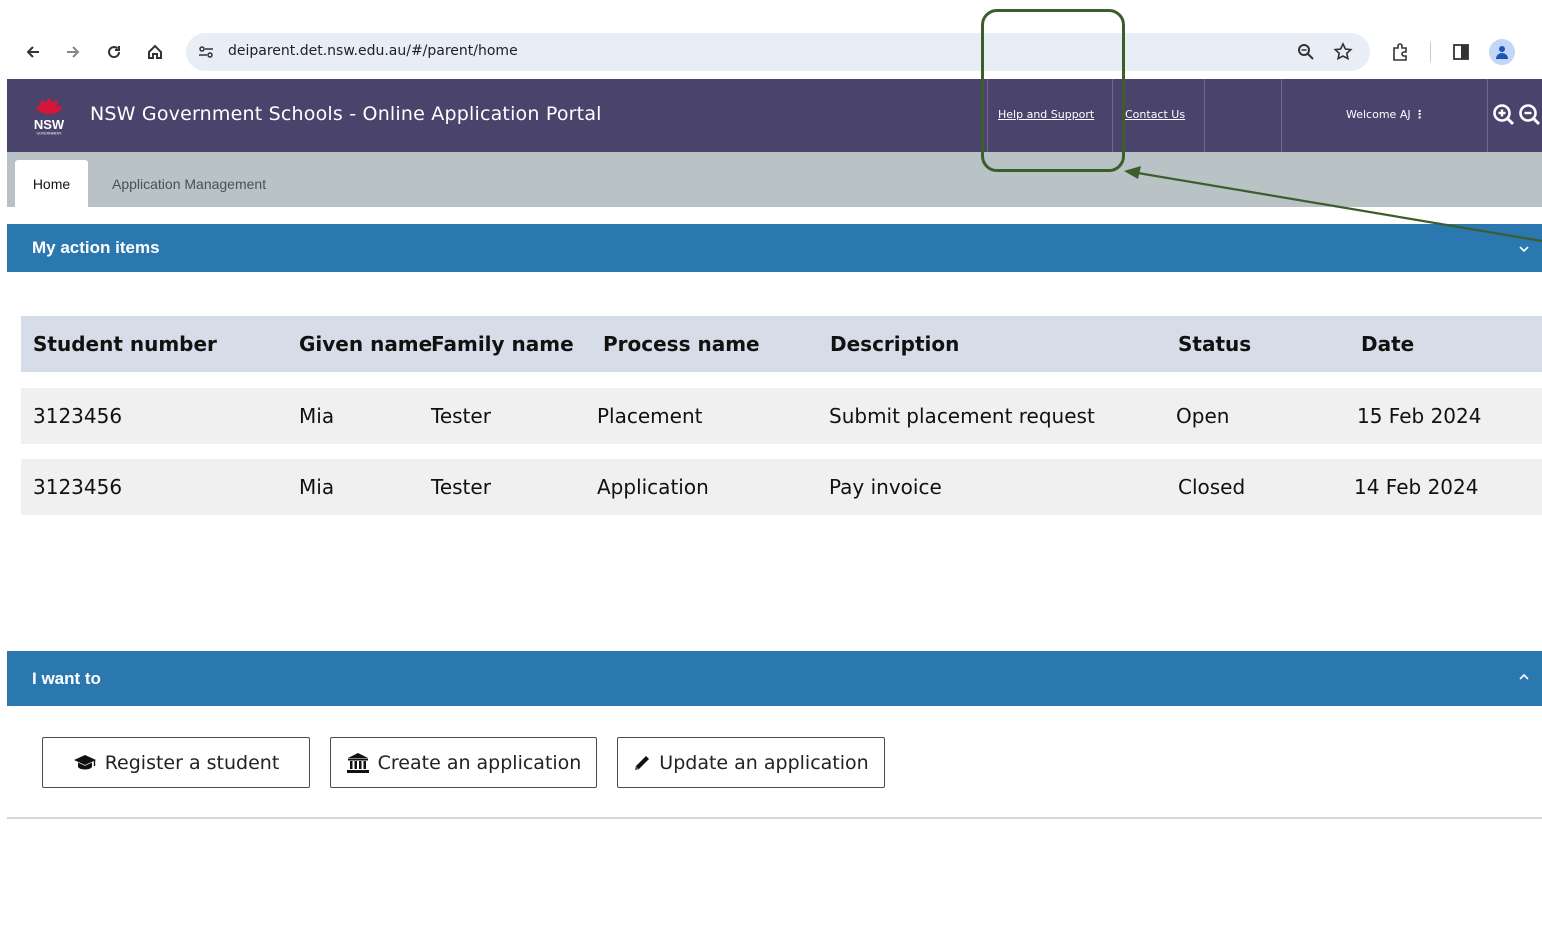  Describe the element at coordinates (206, 52) in the screenshot. I see `site-info-icon` at that location.